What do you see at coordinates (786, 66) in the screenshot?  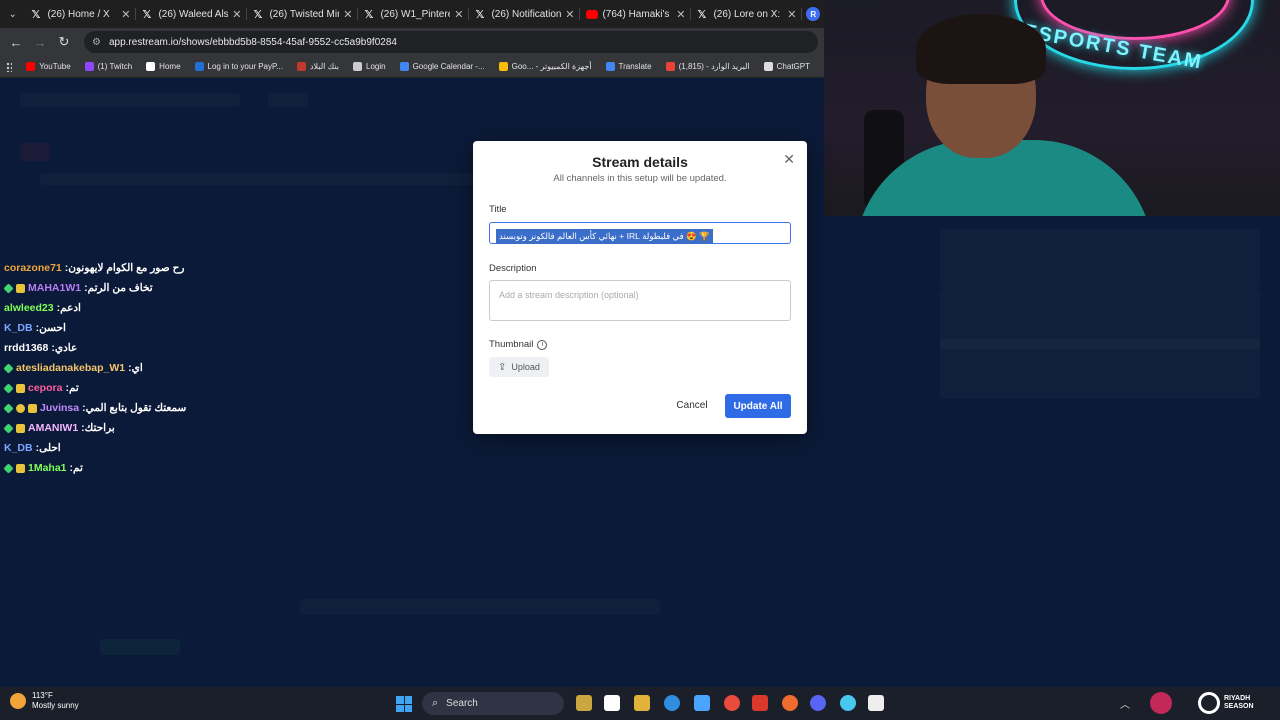 I see `bookmark-item: ChatGPT` at bounding box center [786, 66].